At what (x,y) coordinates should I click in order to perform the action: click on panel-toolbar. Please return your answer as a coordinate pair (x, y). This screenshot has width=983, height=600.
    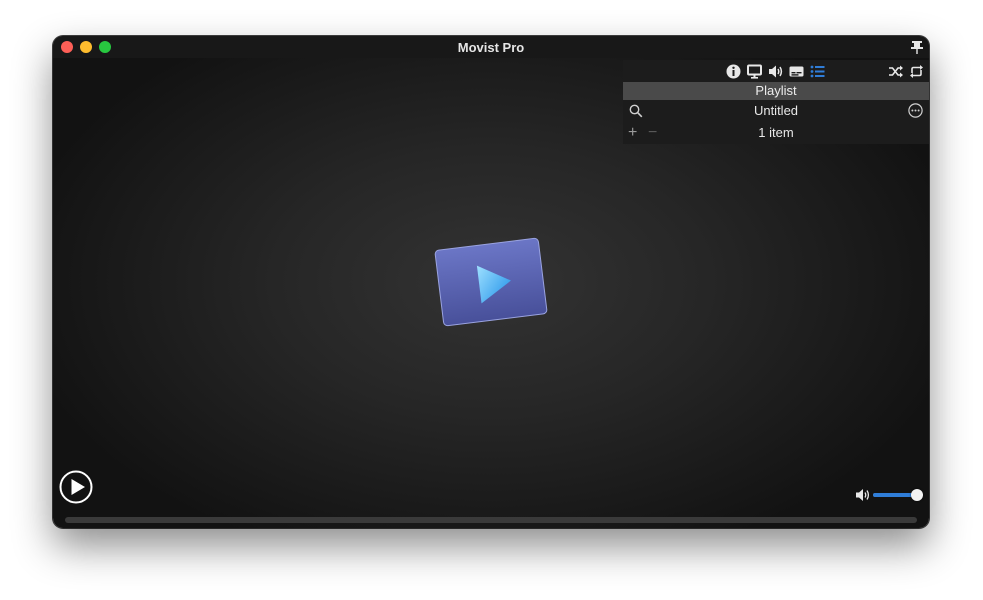
    Looking at the image, I should click on (776, 71).